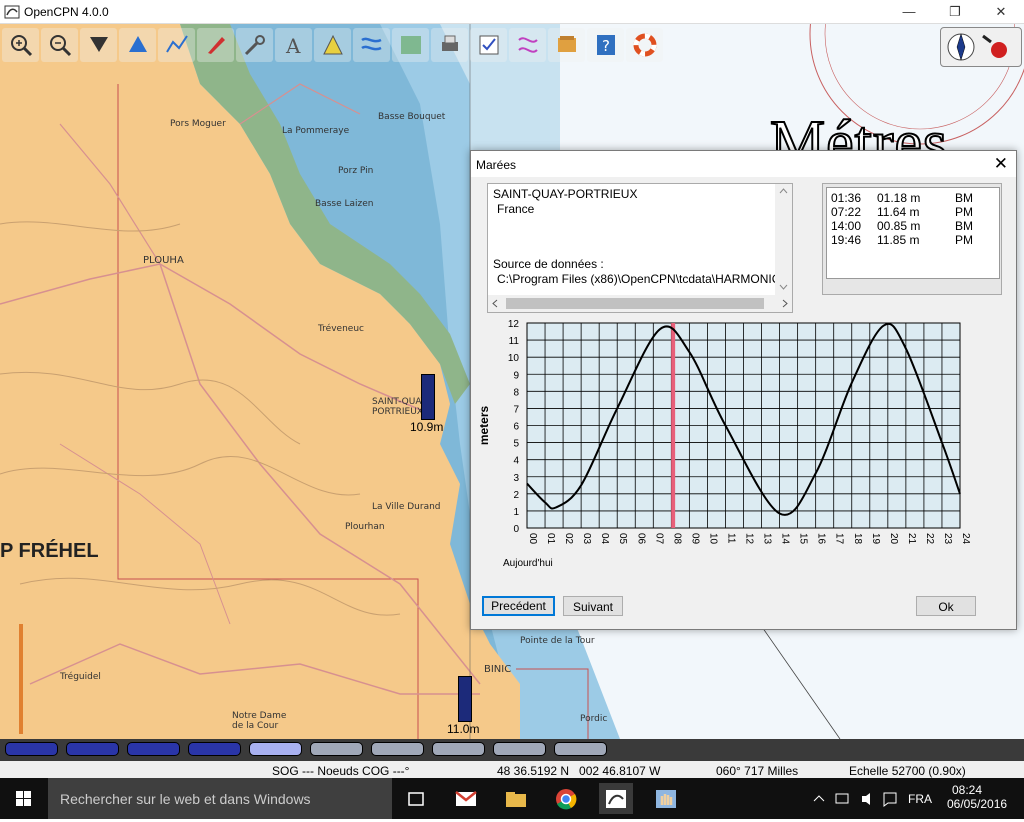  What do you see at coordinates (909, 12) in the screenshot?
I see `minimize-button: —` at bounding box center [909, 12].